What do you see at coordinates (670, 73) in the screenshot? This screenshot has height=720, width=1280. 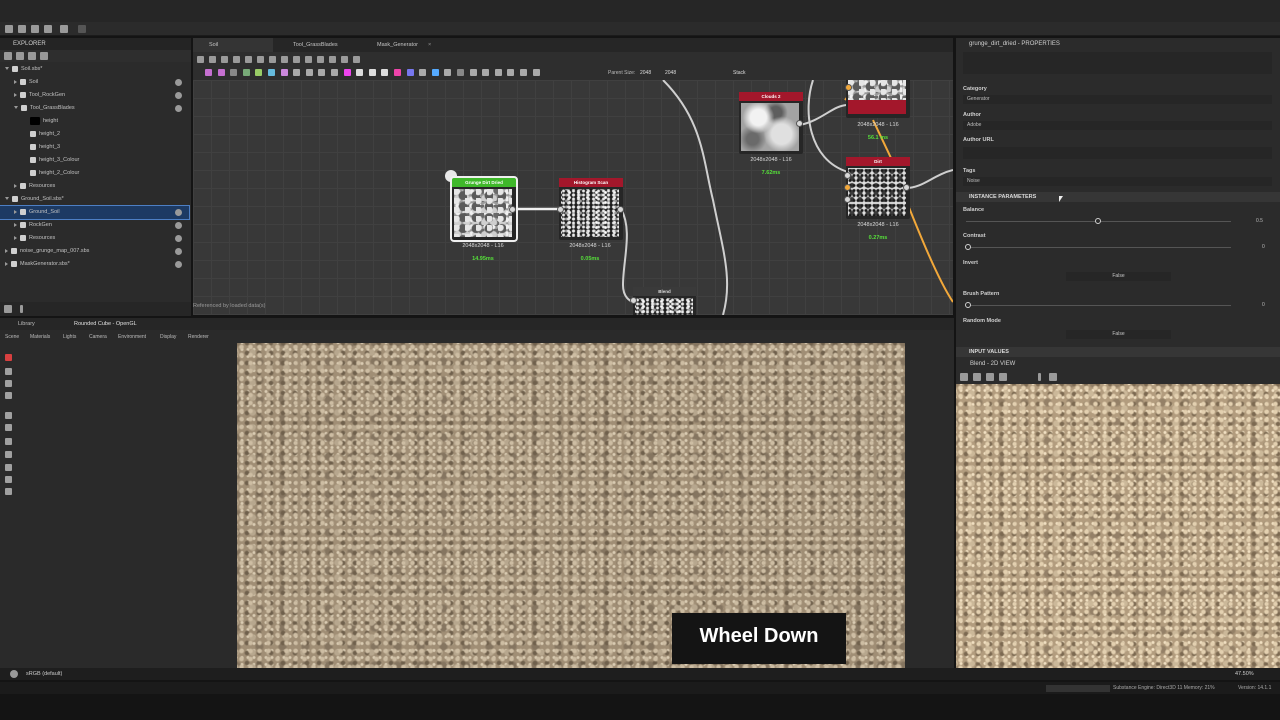 I see `size-select: 2048` at bounding box center [670, 73].